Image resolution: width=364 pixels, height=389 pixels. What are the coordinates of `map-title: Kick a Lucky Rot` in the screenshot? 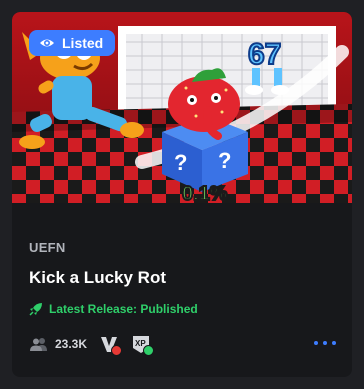 It's located at (97, 278).